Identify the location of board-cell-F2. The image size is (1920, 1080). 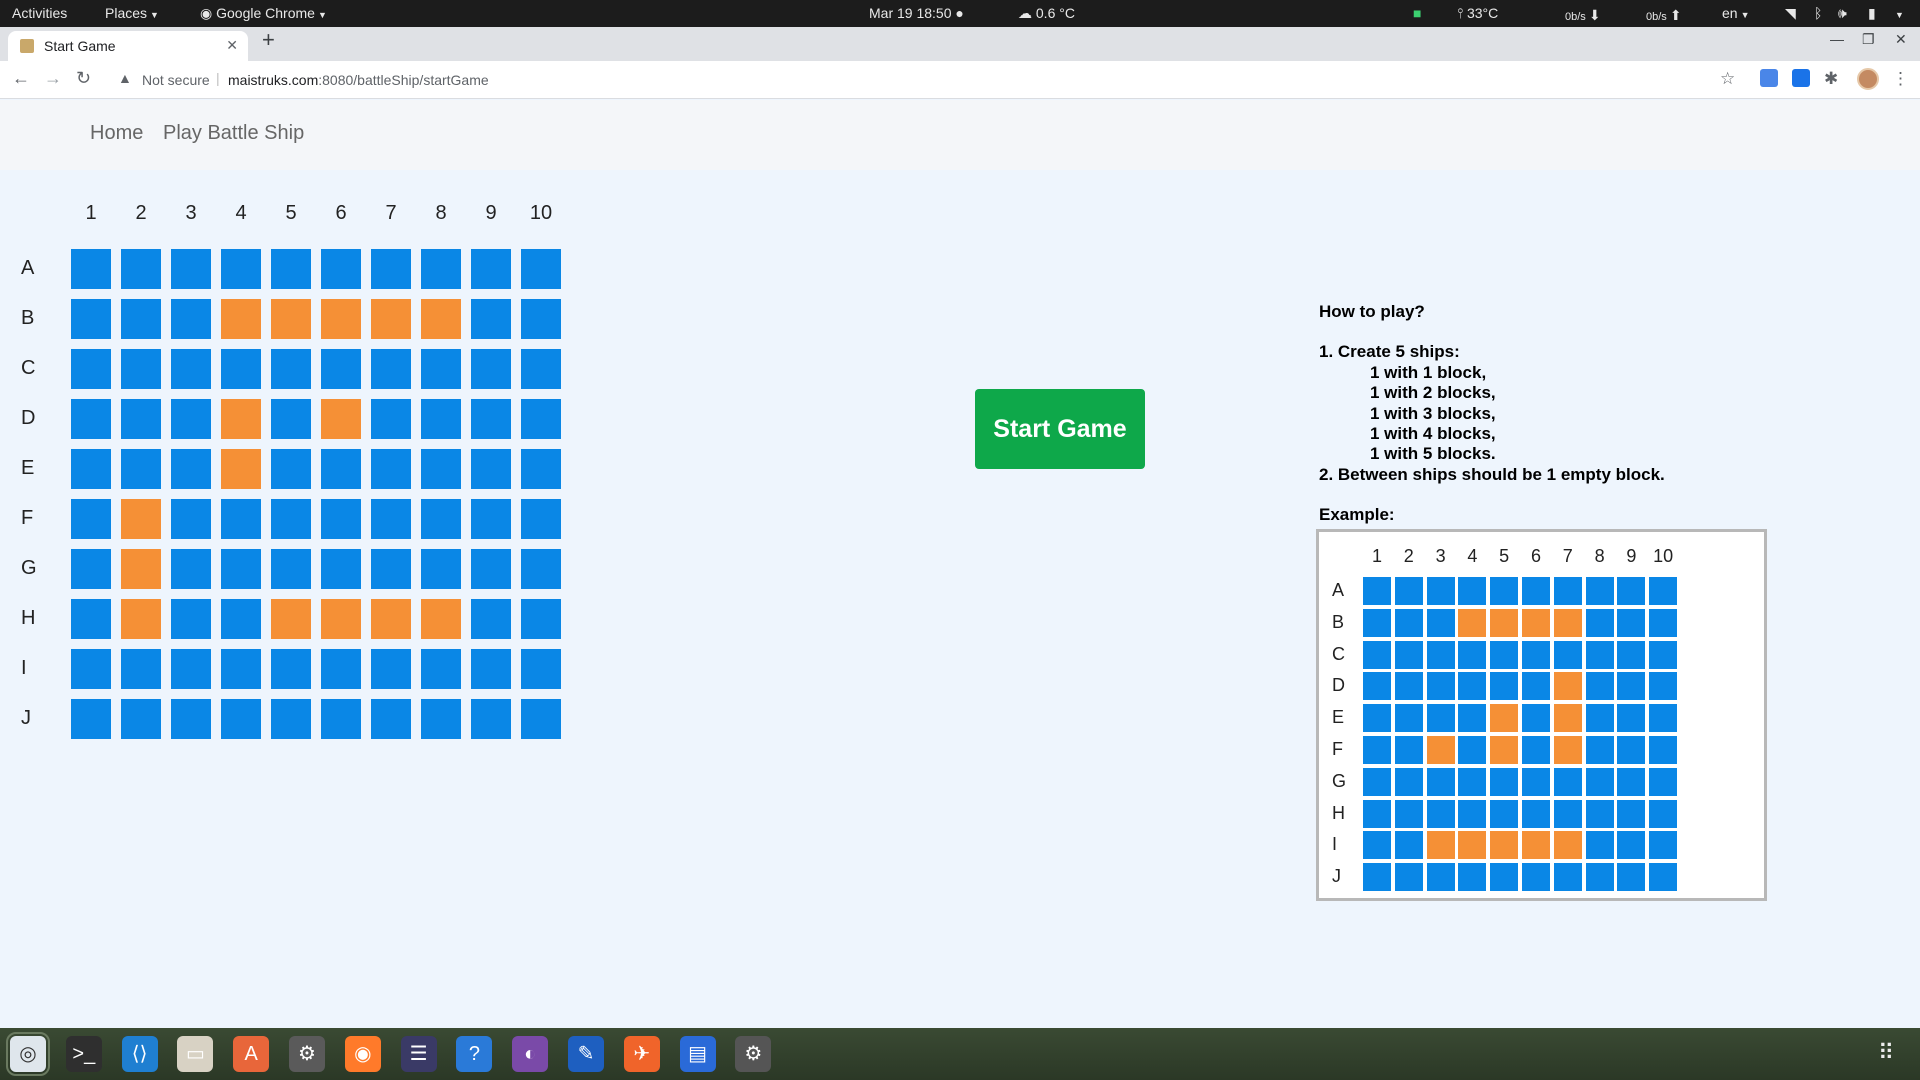
(141, 519).